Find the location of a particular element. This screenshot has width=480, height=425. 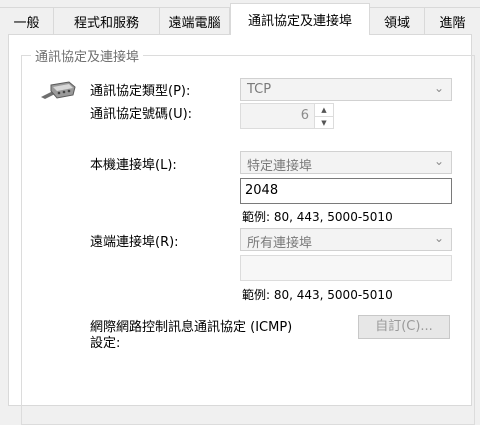

local-port-input: 2048 is located at coordinates (346, 191).